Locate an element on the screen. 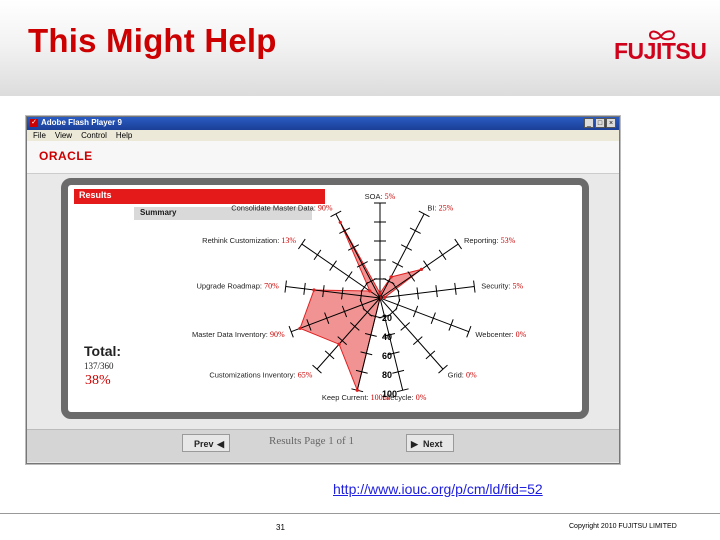 This screenshot has width=720, height=540. page-number: 31 is located at coordinates (280, 527).